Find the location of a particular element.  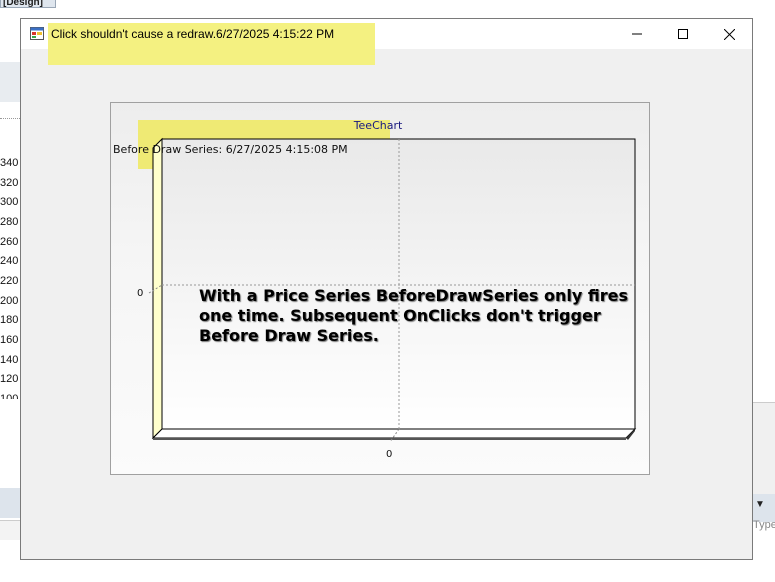

ide-axis-number: 300 is located at coordinates (9, 202).